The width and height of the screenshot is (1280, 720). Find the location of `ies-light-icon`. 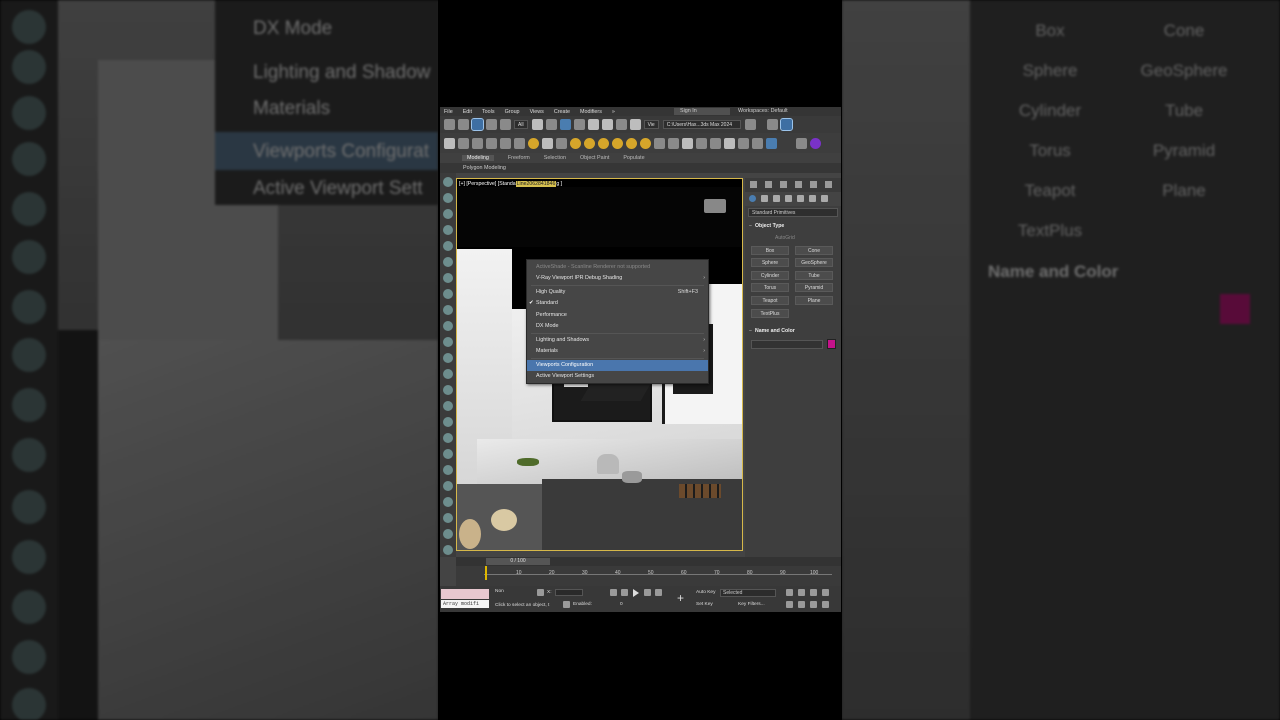

ies-light-icon is located at coordinates (617, 143).